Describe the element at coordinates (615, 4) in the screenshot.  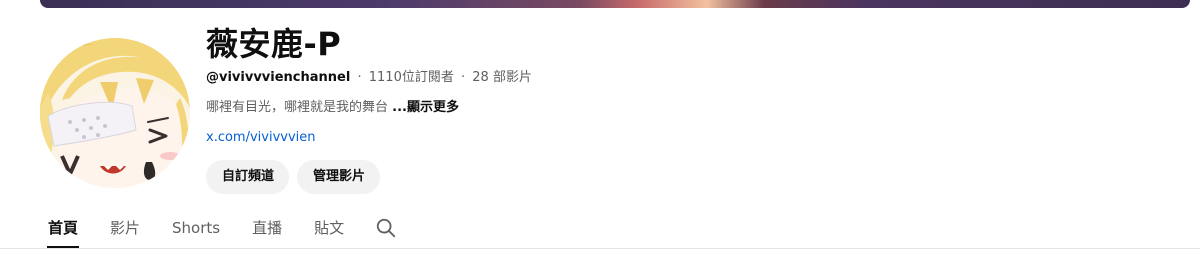
I see `channel-banner` at that location.